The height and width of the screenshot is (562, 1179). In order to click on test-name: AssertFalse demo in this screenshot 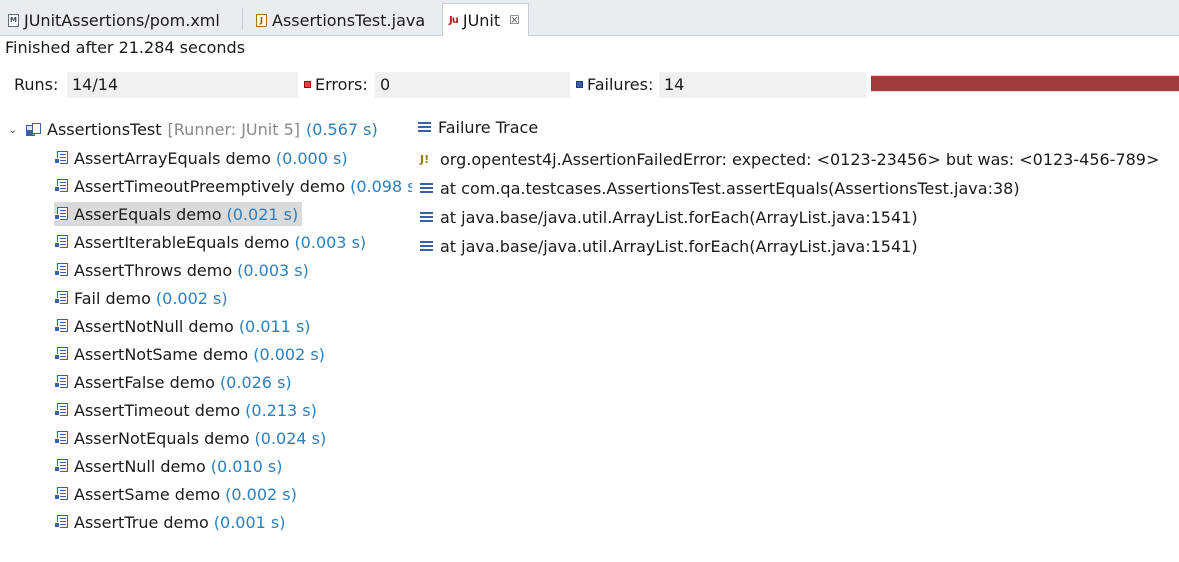, I will do `click(144, 382)`.